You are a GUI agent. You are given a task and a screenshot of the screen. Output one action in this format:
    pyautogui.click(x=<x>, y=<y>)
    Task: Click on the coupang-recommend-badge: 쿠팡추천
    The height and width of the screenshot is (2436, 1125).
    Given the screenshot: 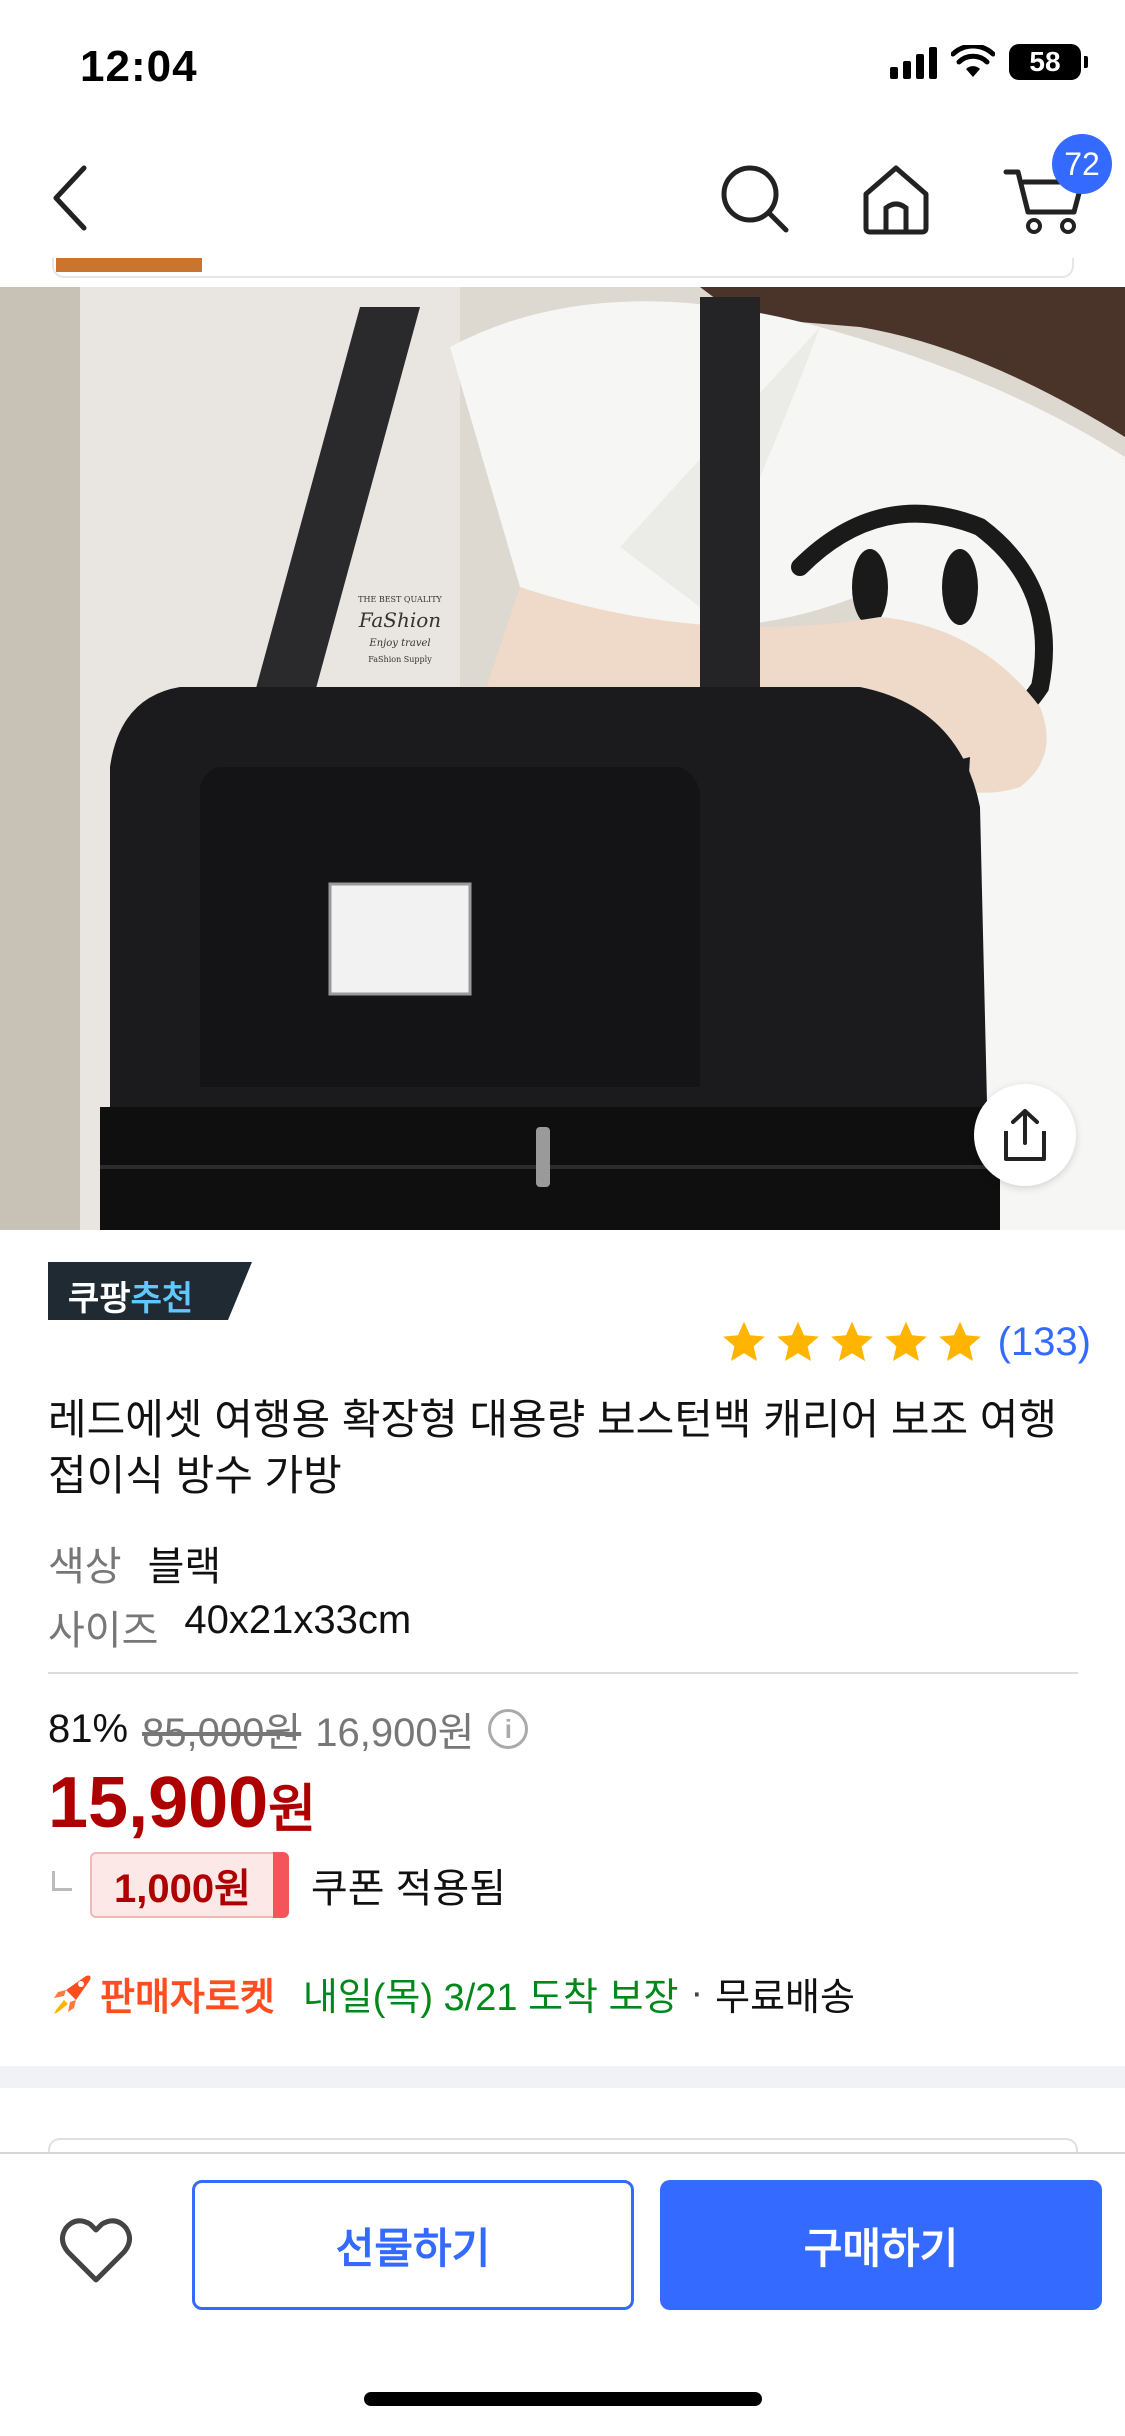 What is the action you would take?
    pyautogui.click(x=150, y=1291)
    